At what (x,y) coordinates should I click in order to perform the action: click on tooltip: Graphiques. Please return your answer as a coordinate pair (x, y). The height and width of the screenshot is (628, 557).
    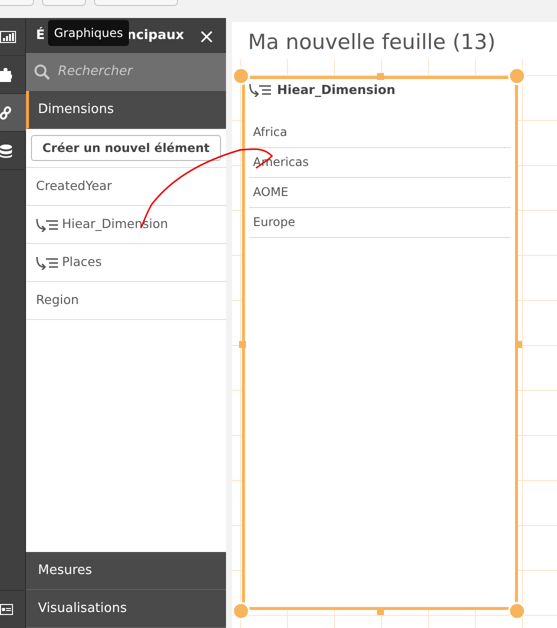
    Looking at the image, I should click on (88, 33).